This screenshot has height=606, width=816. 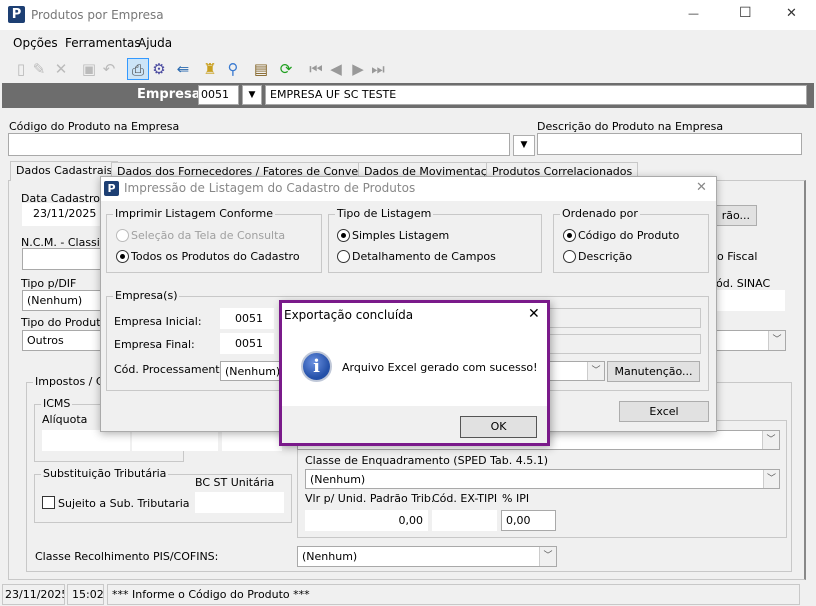 What do you see at coordinates (208, 256) in the screenshot?
I see `radio-todos-produtos: Todos os Produtos do Cadastro` at bounding box center [208, 256].